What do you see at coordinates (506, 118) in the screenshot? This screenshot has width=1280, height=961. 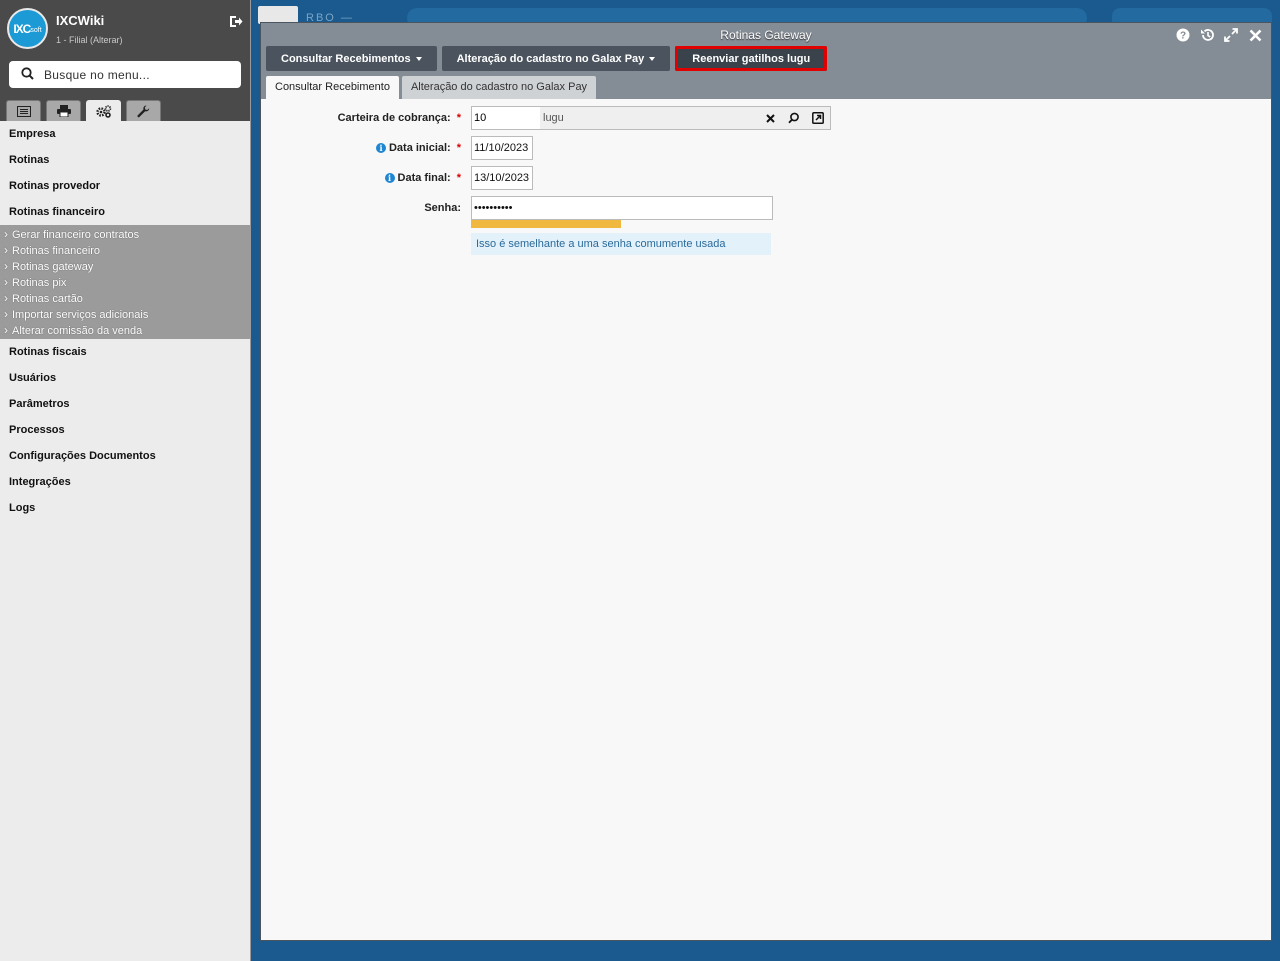 I see `carteira-code-input` at bounding box center [506, 118].